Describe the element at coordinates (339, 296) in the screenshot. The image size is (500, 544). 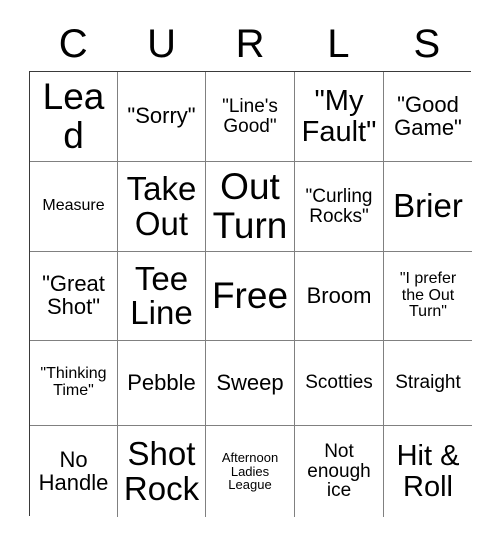
I see `bingo-cell: Broom` at that location.